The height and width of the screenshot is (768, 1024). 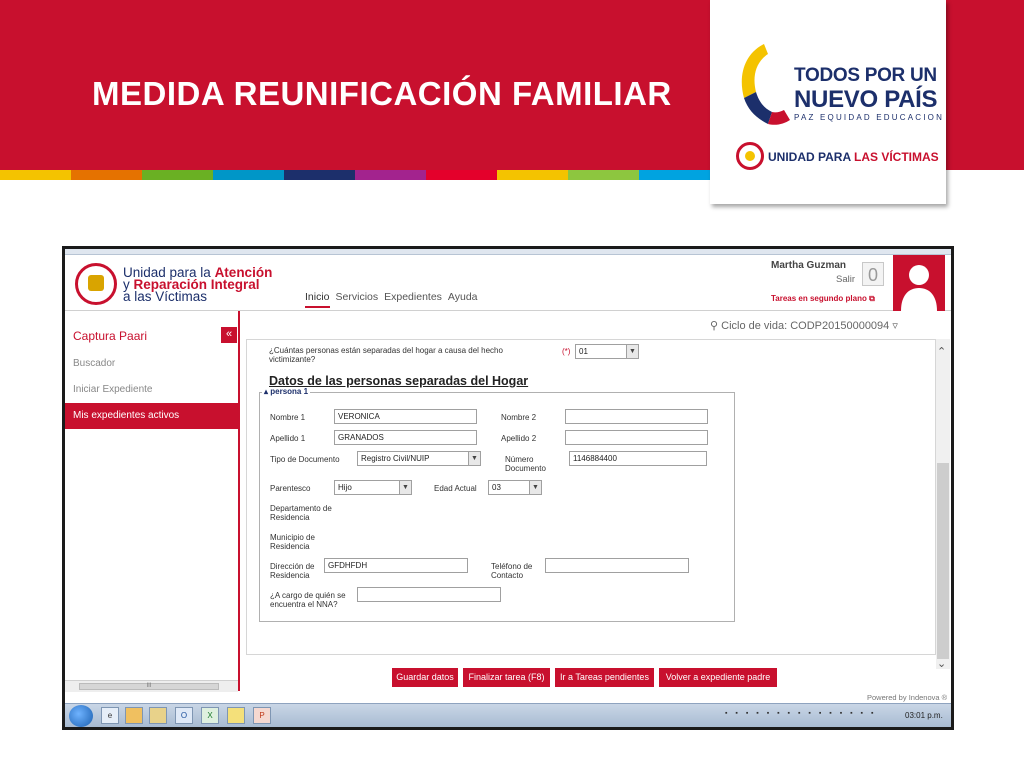 I want to click on nombre1-input: VERONICA, so click(x=405, y=416).